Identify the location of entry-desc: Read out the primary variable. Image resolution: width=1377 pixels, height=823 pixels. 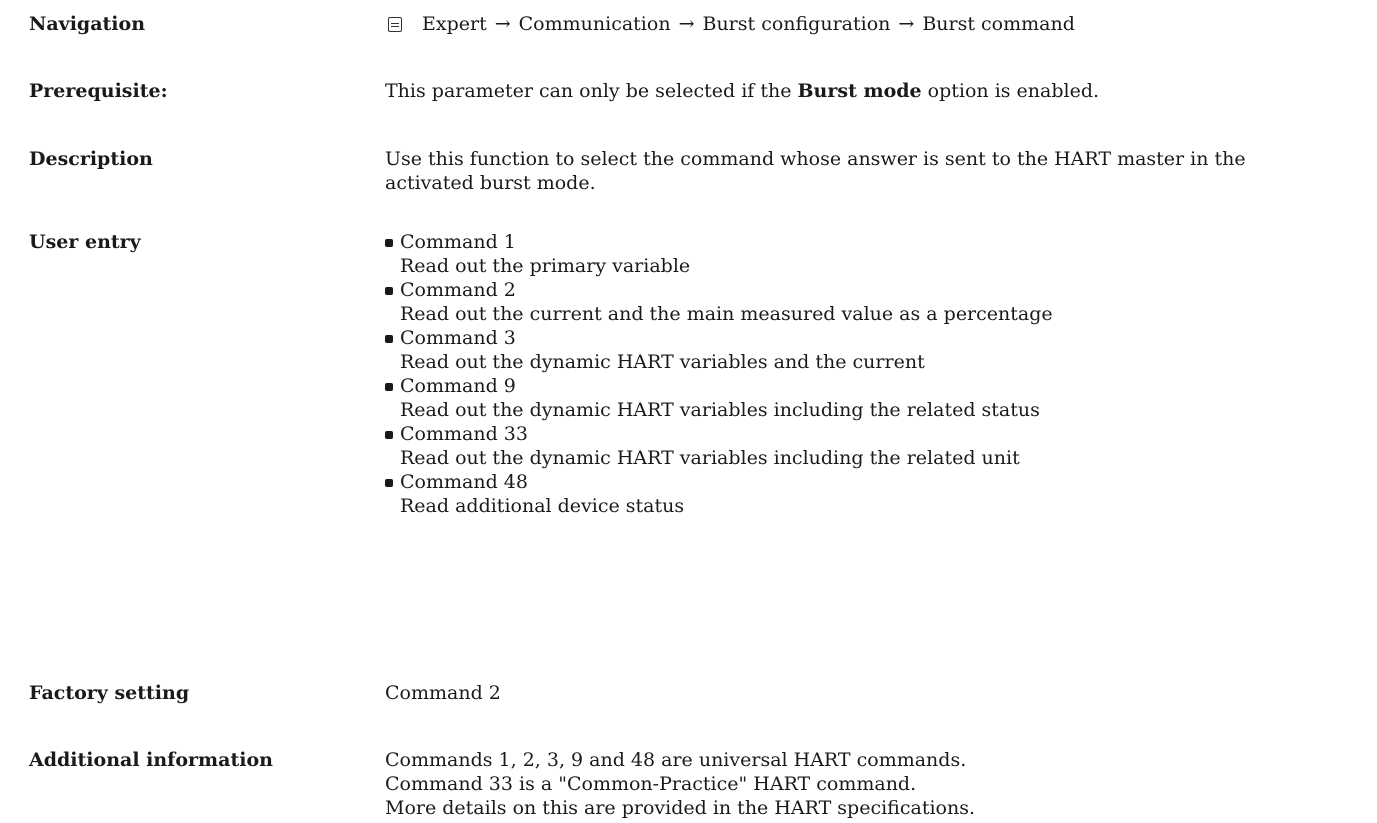
(545, 266).